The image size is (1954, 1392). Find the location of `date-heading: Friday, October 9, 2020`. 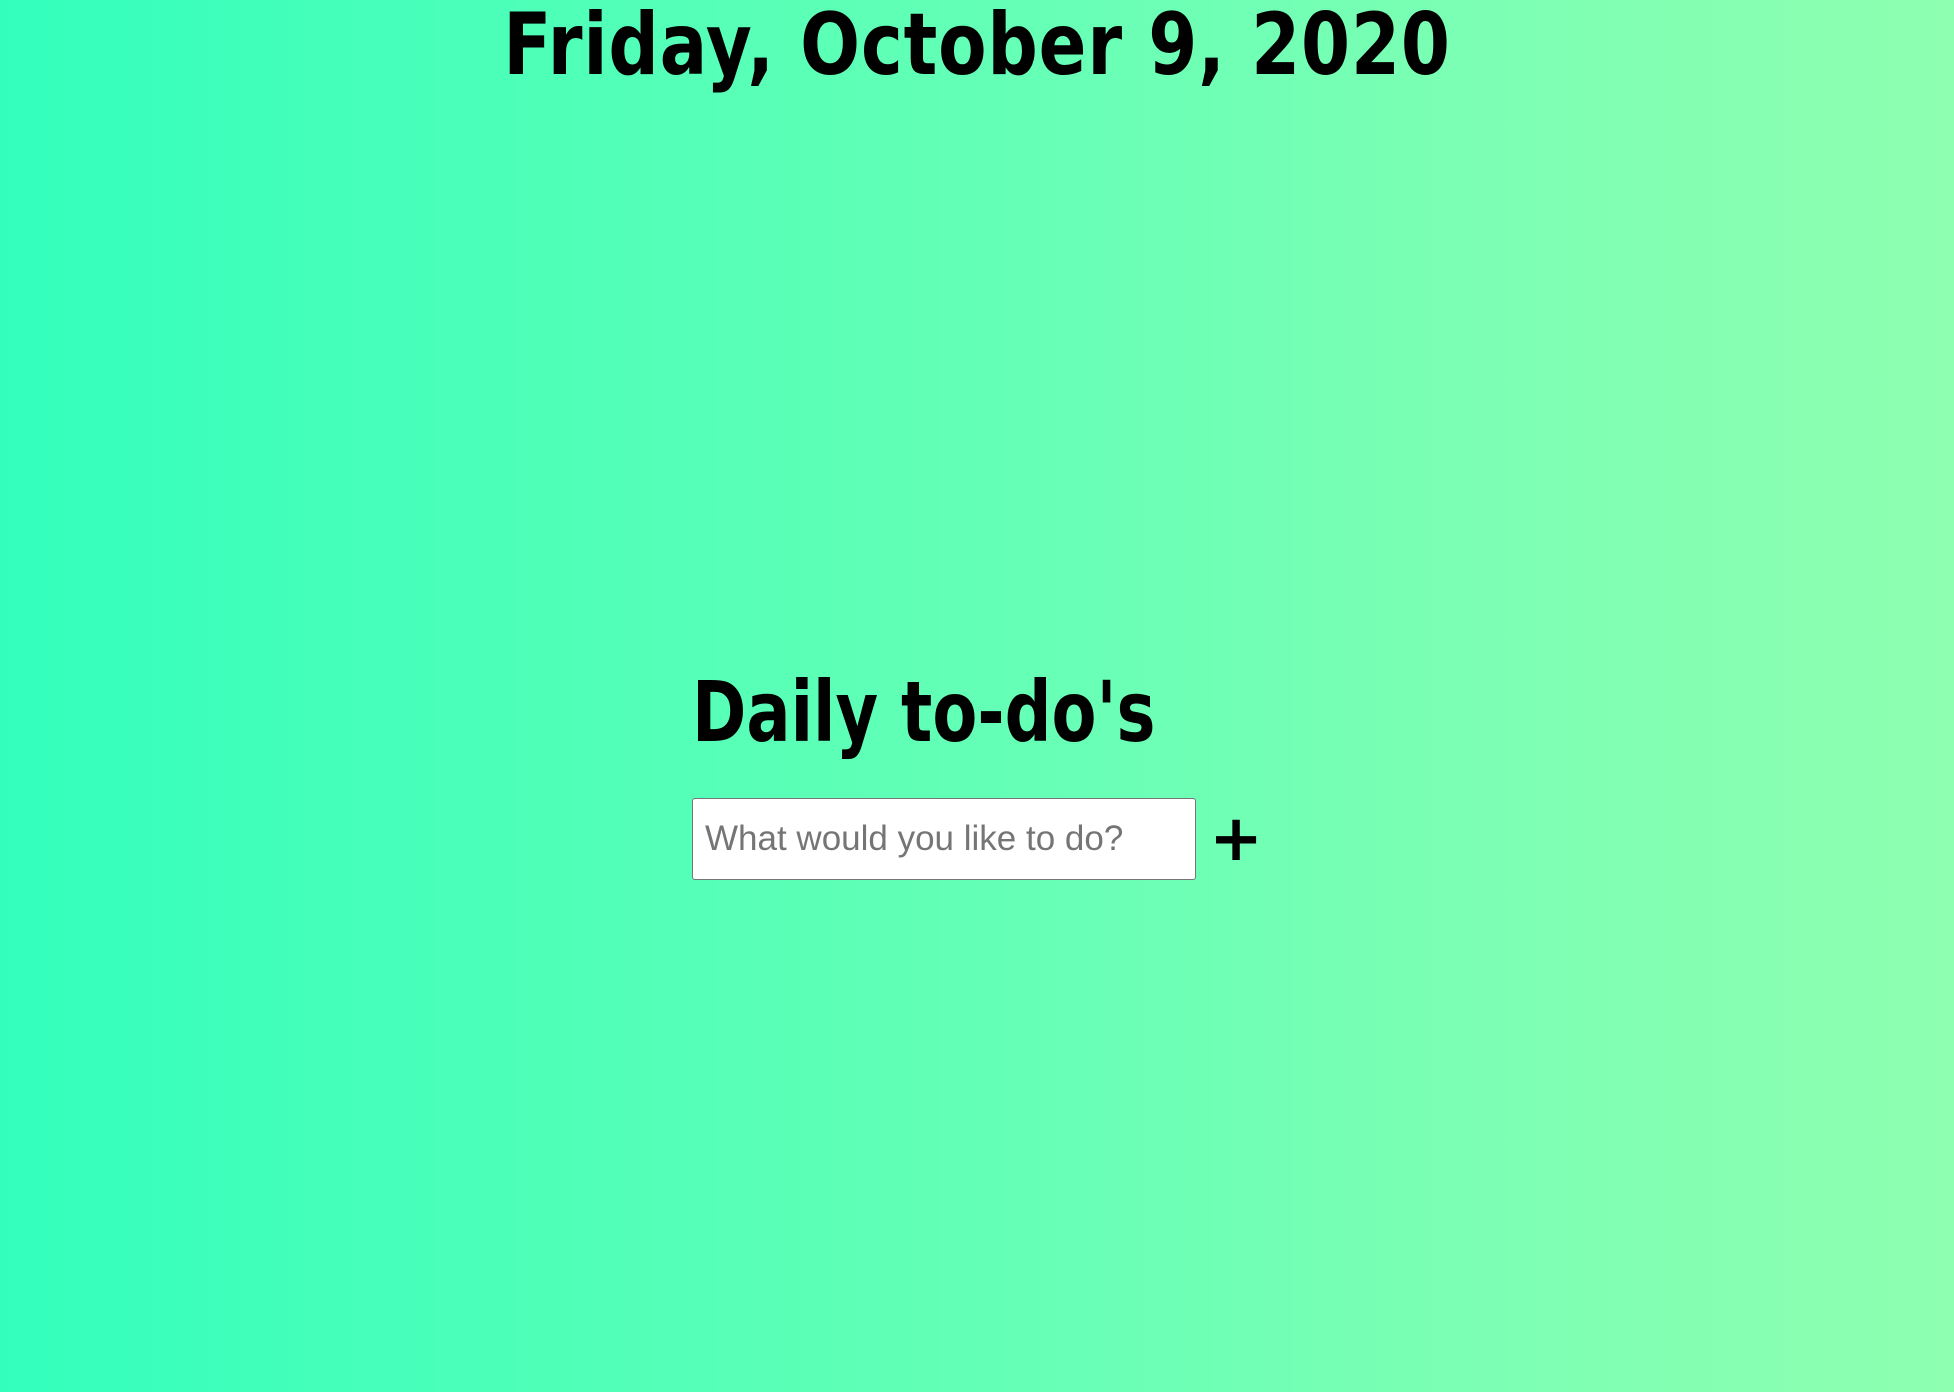

date-heading: Friday, October 9, 2020 is located at coordinates (977, 47).